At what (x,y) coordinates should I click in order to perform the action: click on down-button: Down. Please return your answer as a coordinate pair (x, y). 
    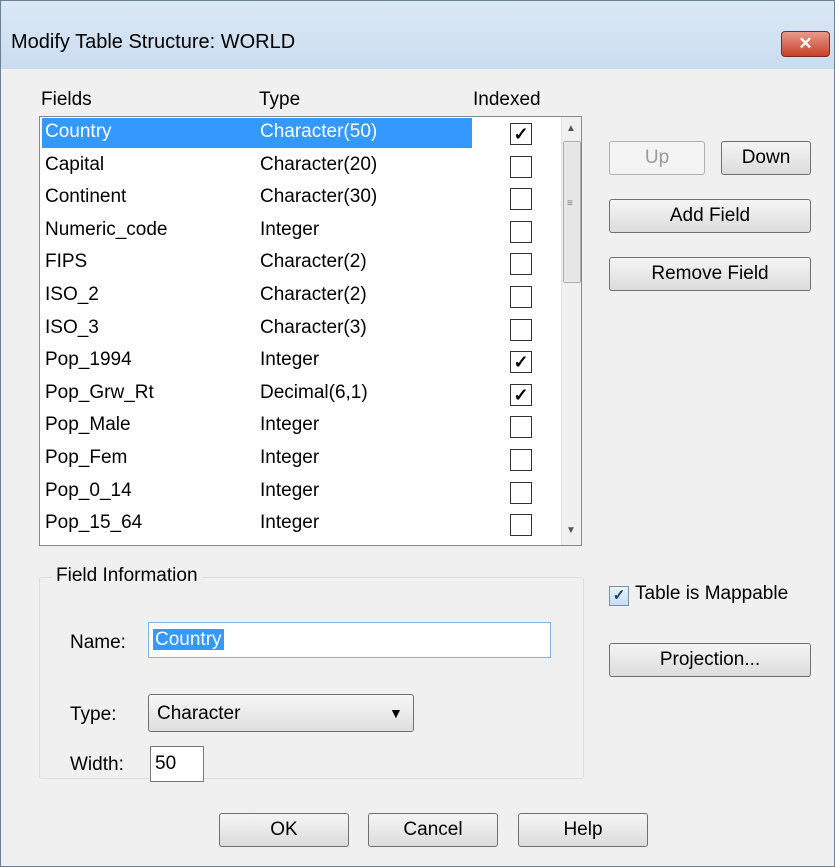
    Looking at the image, I should click on (766, 158).